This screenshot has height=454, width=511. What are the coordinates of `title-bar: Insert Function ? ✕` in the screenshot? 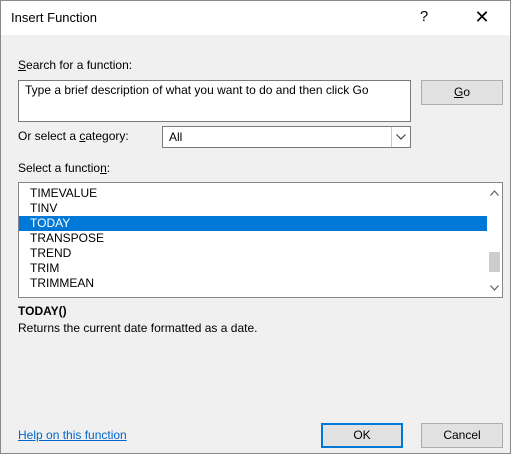 It's located at (255, 18).